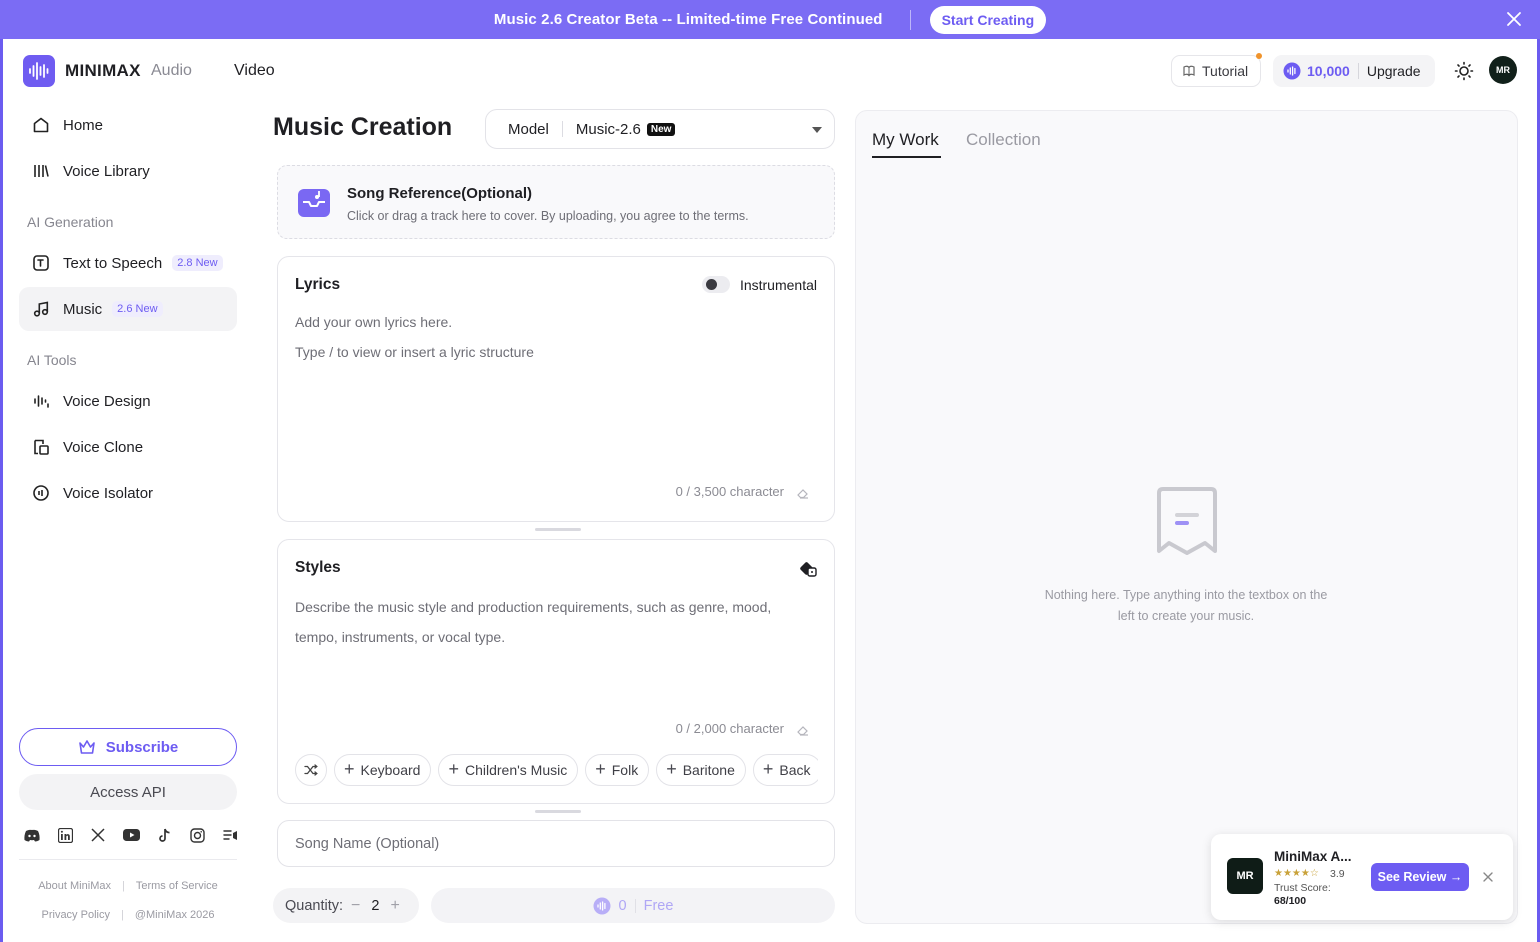 Image resolution: width=1540 pixels, height=942 pixels. I want to click on generate-divider, so click(635, 905).